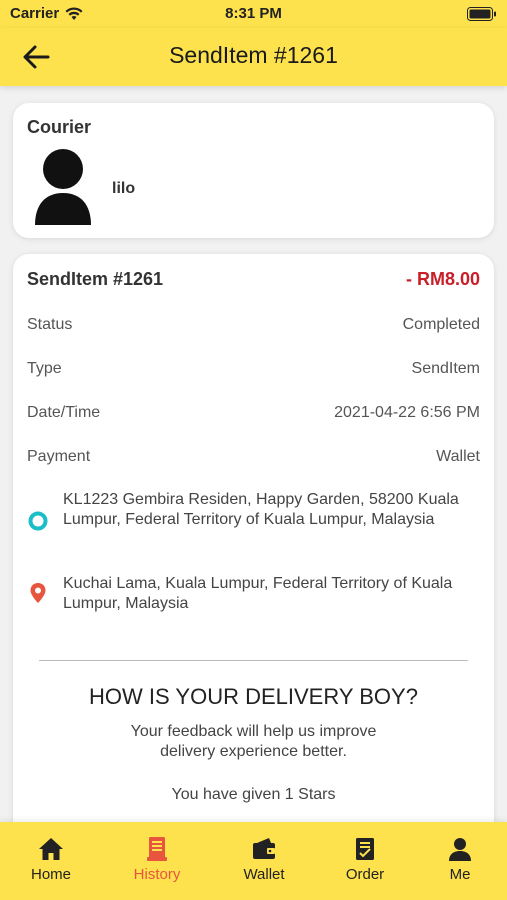 The width and height of the screenshot is (507, 900). Describe the element at coordinates (264, 848) in the screenshot. I see `wallet-icon` at that location.